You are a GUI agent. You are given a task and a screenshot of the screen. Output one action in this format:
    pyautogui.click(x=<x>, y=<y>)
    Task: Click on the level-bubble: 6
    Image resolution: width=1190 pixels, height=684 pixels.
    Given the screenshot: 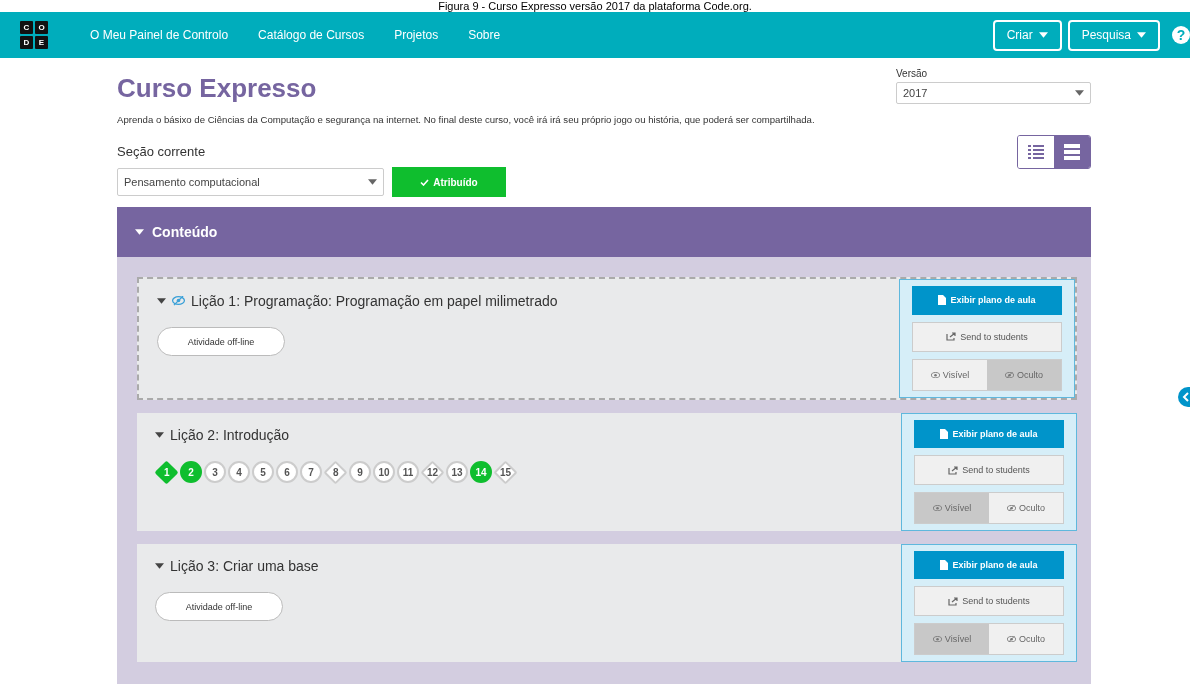 What is the action you would take?
    pyautogui.click(x=287, y=472)
    